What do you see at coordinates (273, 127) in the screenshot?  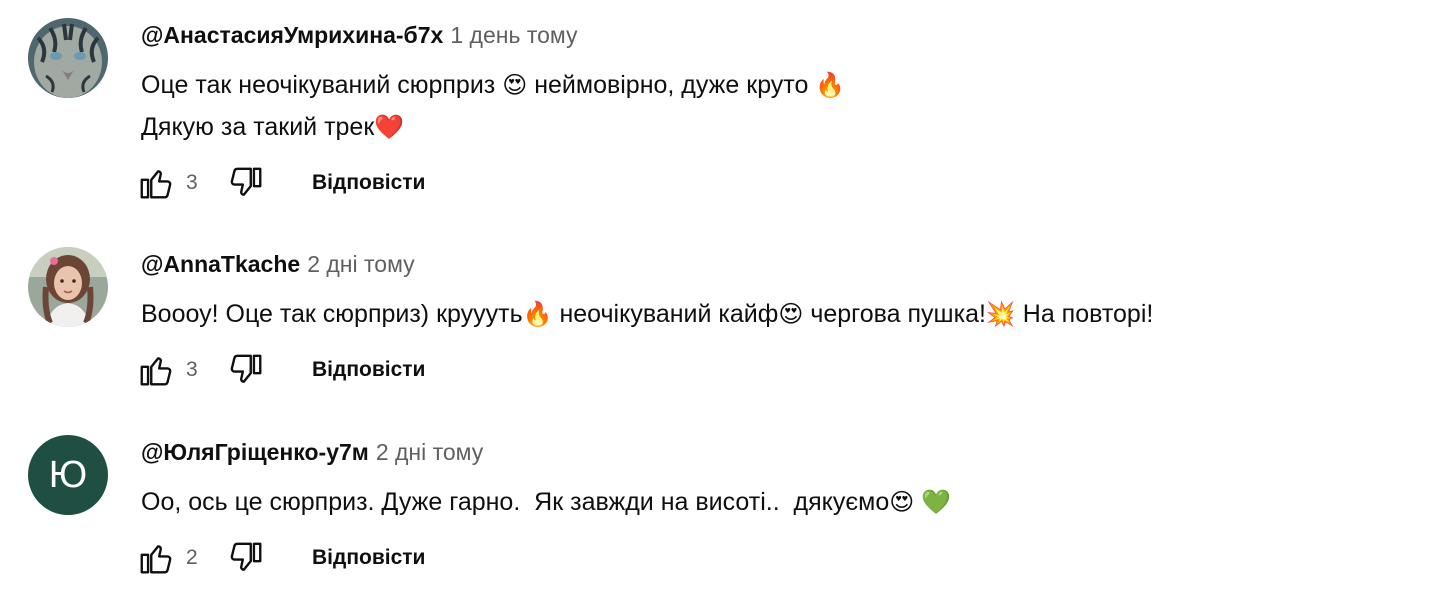 I see `comment-line: Дякую за такий трек❤️` at bounding box center [273, 127].